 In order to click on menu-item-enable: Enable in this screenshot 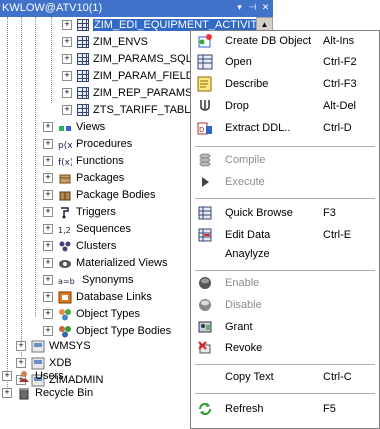, I will do `click(285, 283)`.